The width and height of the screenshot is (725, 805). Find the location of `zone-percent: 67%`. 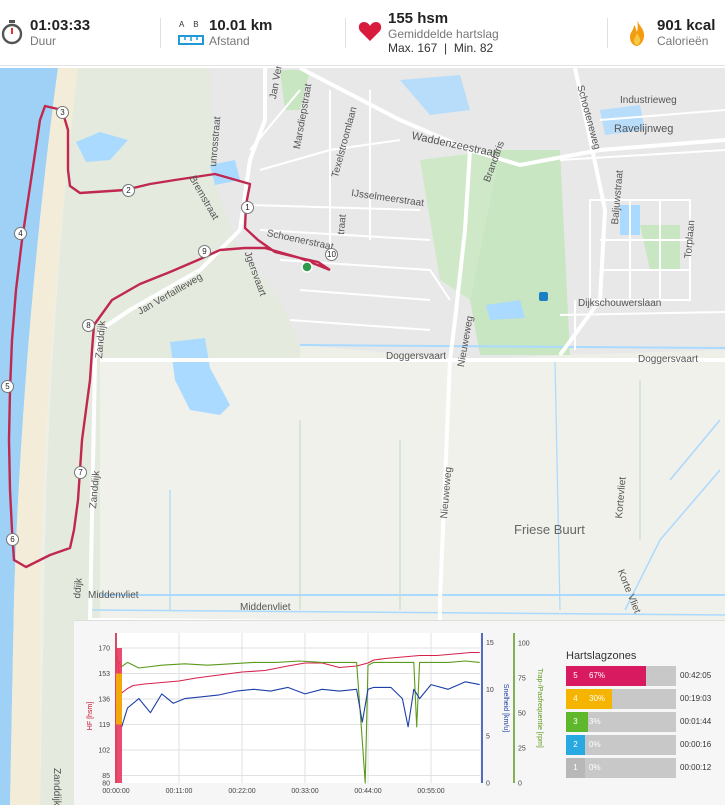

zone-percent: 67% is located at coordinates (597, 675).